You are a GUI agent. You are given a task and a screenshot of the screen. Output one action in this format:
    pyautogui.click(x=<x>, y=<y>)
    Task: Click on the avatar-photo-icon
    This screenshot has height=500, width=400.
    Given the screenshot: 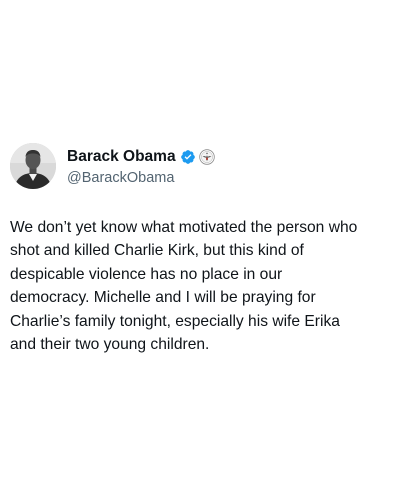 What is the action you would take?
    pyautogui.click(x=33, y=166)
    